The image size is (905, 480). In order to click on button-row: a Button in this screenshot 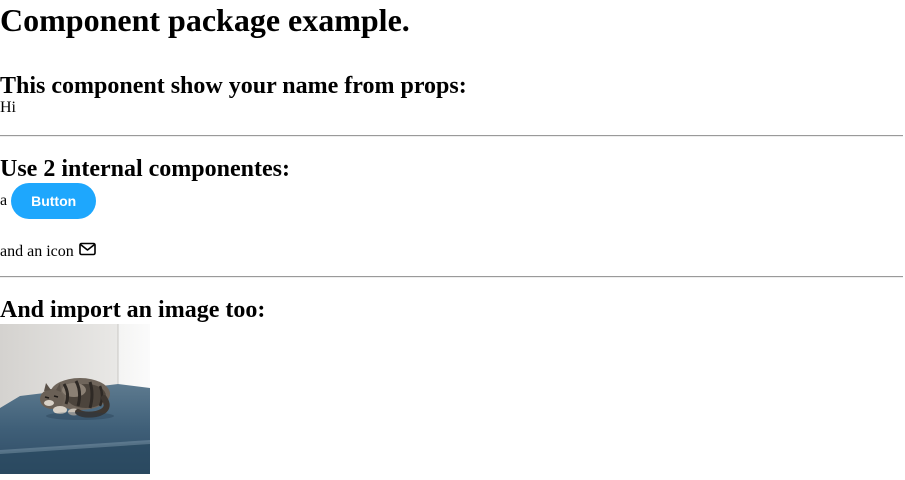, I will do `click(48, 201)`.